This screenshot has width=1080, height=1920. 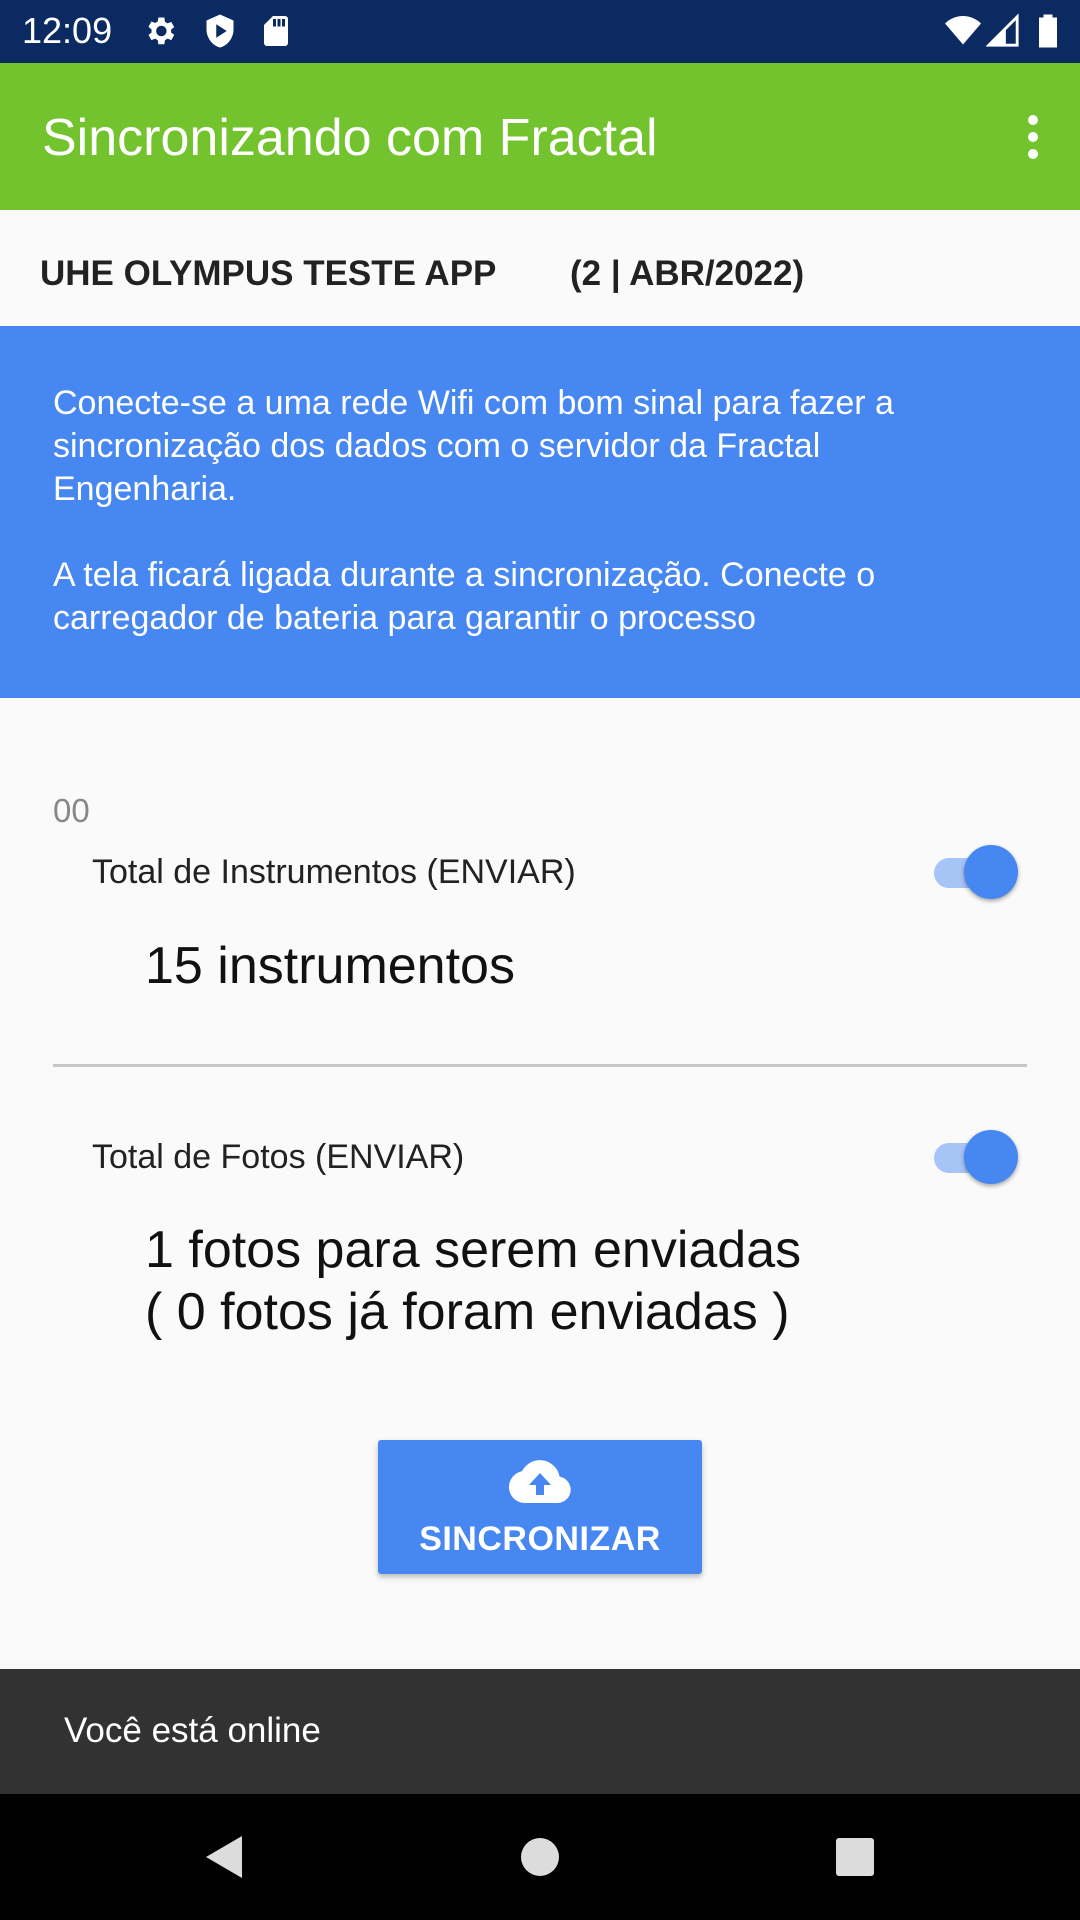 What do you see at coordinates (1032, 137) in the screenshot?
I see `more-vert-icon` at bounding box center [1032, 137].